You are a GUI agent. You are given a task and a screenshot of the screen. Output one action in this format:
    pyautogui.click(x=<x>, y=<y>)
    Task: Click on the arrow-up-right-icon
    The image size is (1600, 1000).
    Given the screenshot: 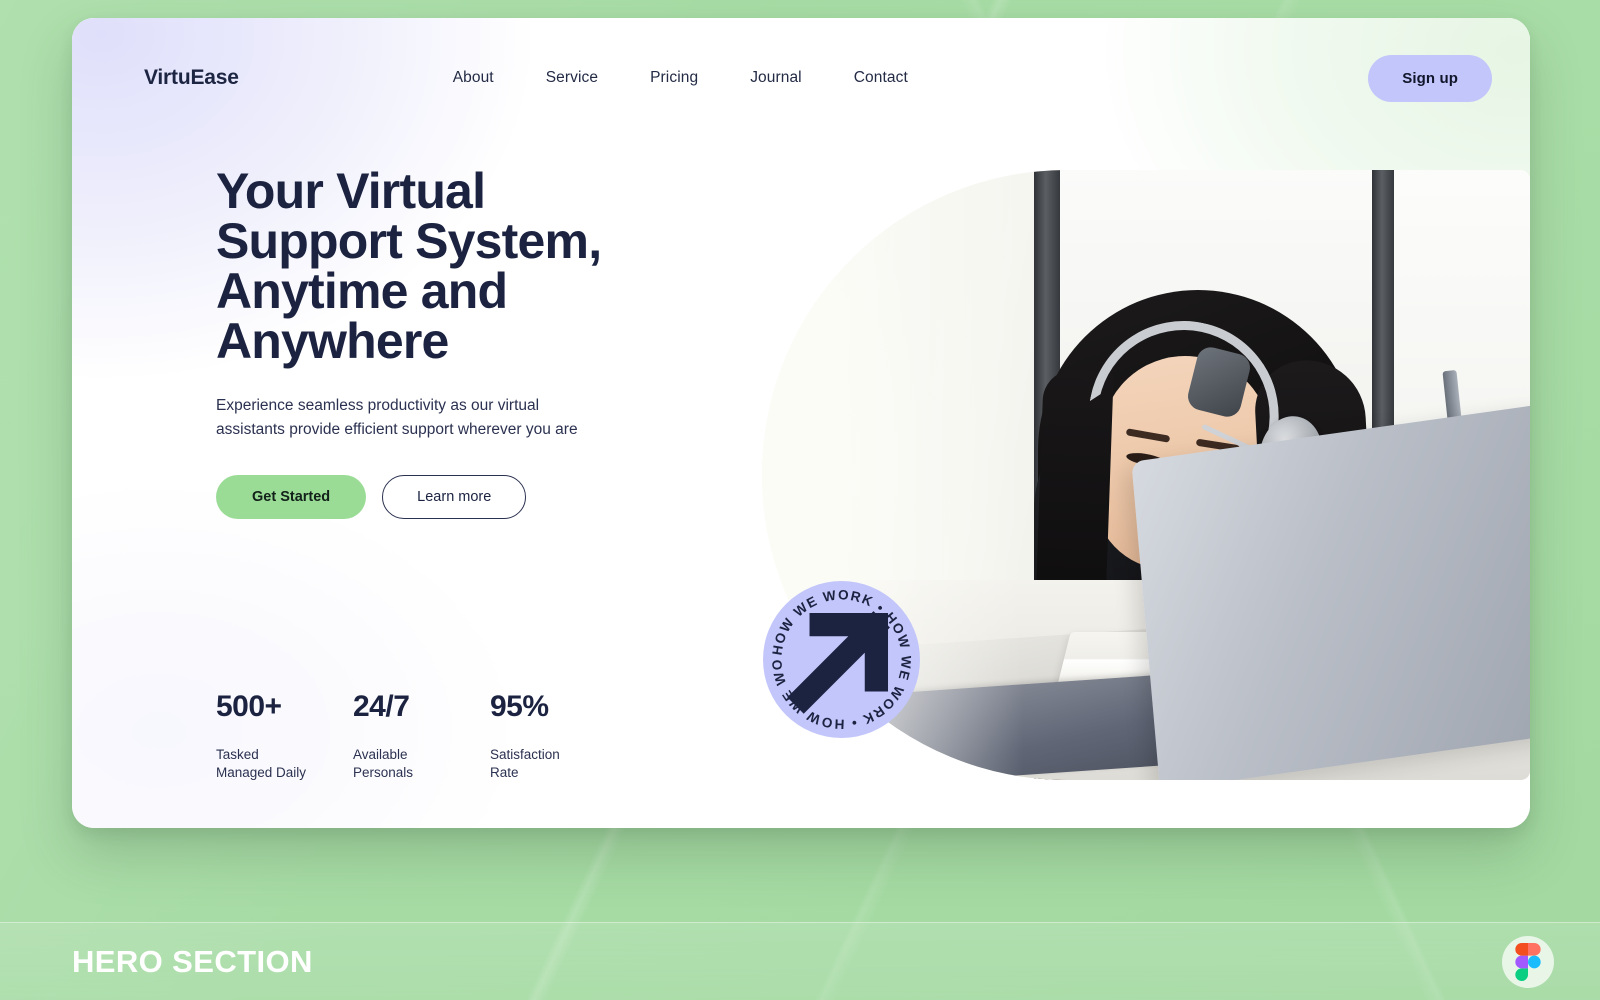 What is the action you would take?
    pyautogui.click(x=841, y=659)
    